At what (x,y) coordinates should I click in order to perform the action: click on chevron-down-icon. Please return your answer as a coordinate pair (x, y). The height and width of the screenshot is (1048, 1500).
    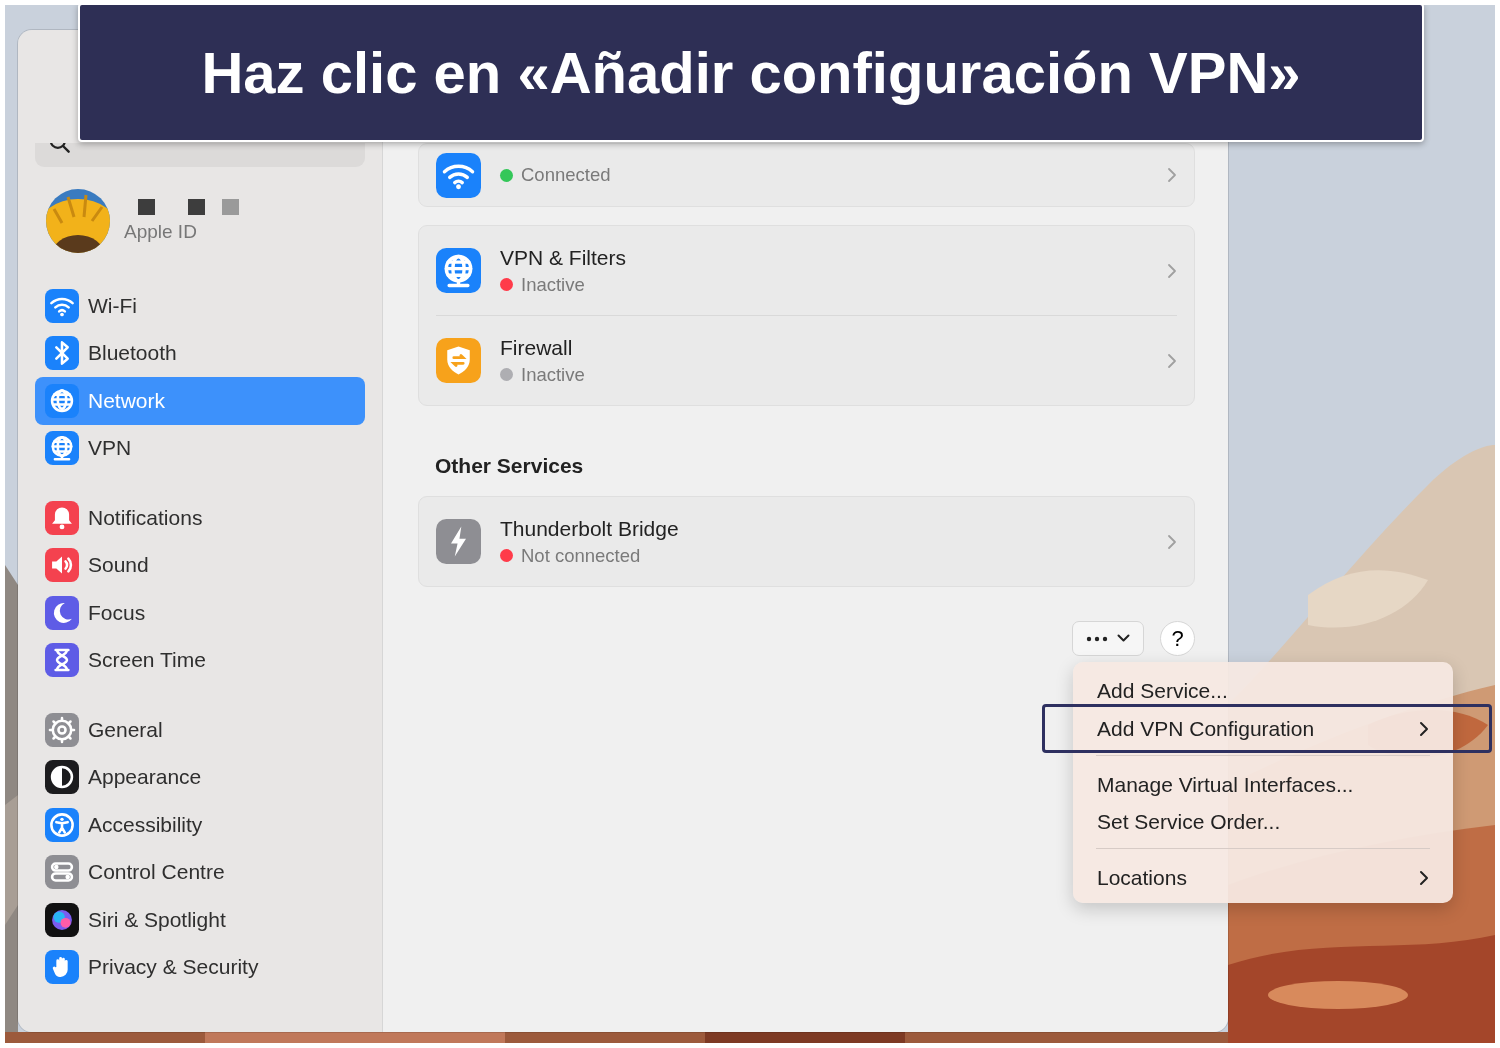
    Looking at the image, I should click on (1123, 638).